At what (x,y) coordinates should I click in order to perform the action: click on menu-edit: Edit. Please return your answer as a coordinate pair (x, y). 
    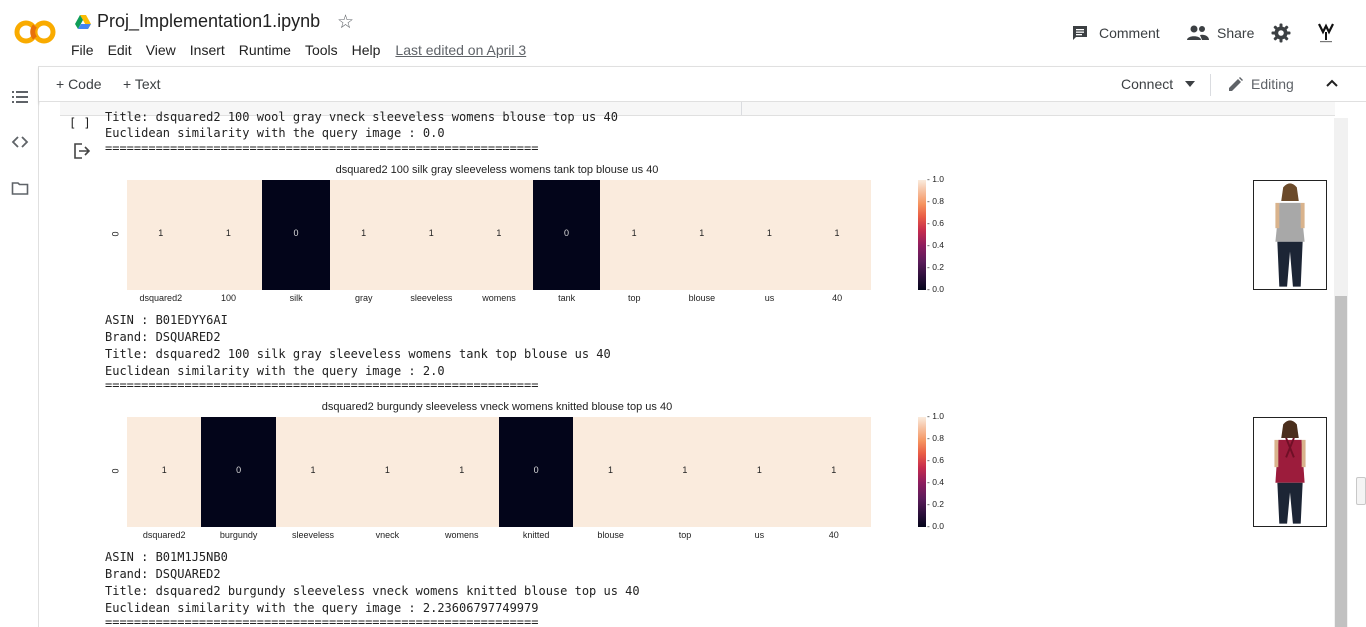
    Looking at the image, I should click on (120, 50).